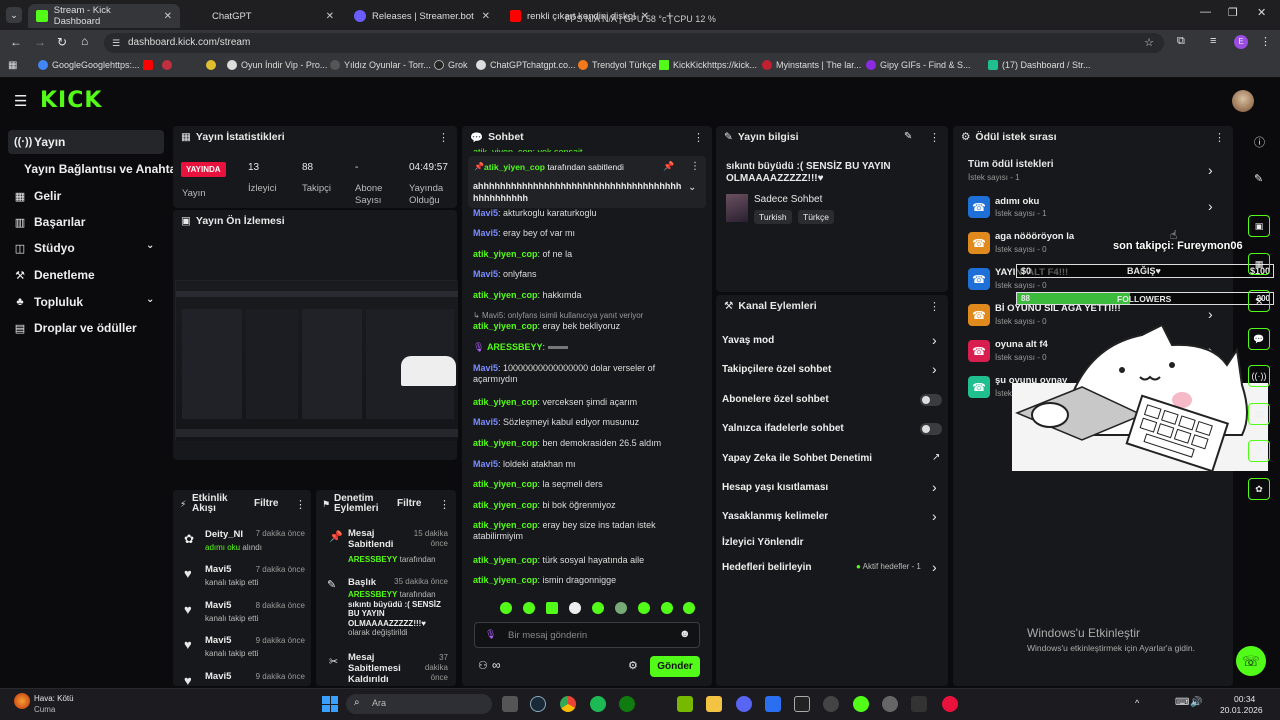 This screenshot has width=1280, height=720. Describe the element at coordinates (748, 340) in the screenshot. I see `action-slow-mode: Yavaş mod` at that location.